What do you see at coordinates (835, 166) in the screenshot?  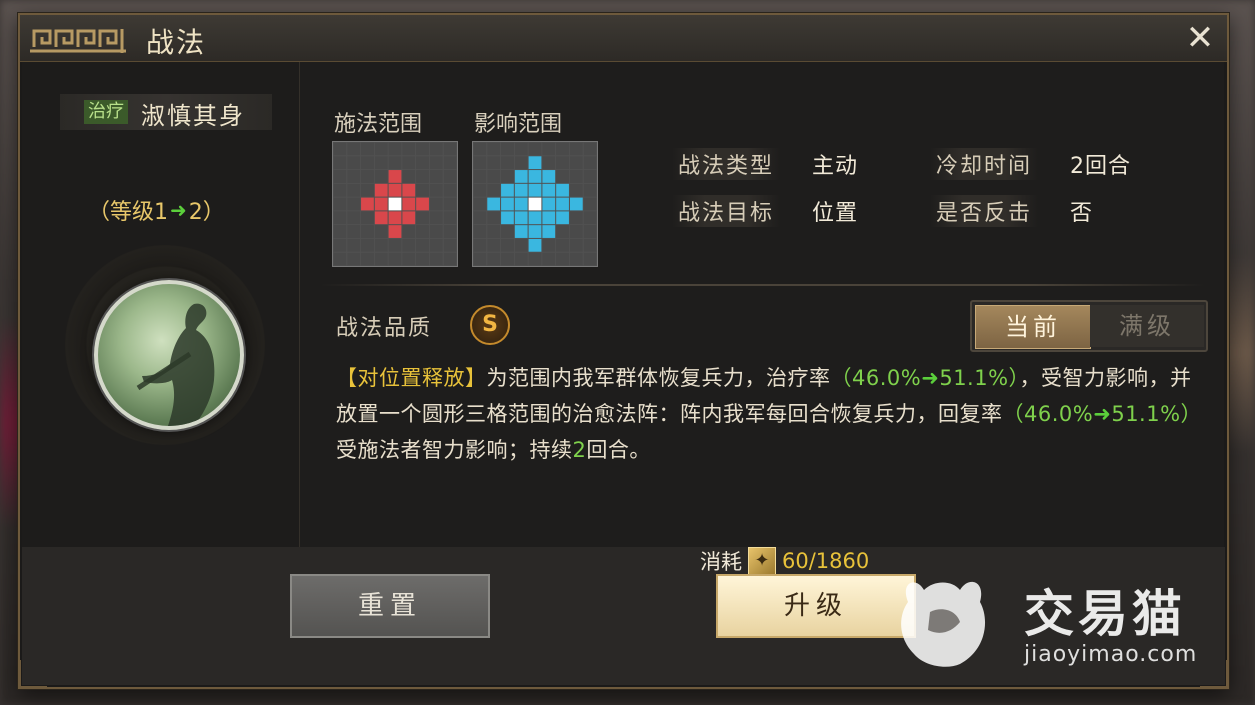 I see `skill-type-value: 主动` at bounding box center [835, 166].